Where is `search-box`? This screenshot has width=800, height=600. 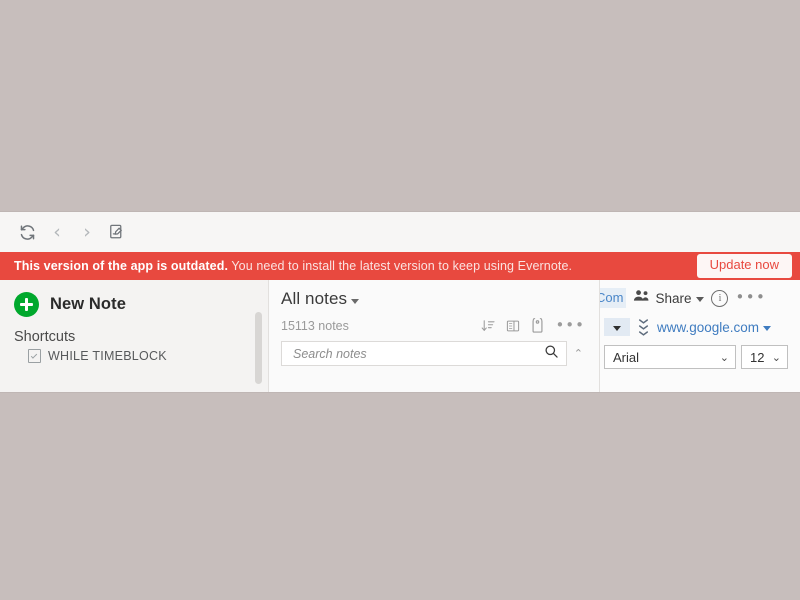
search-box is located at coordinates (424, 353).